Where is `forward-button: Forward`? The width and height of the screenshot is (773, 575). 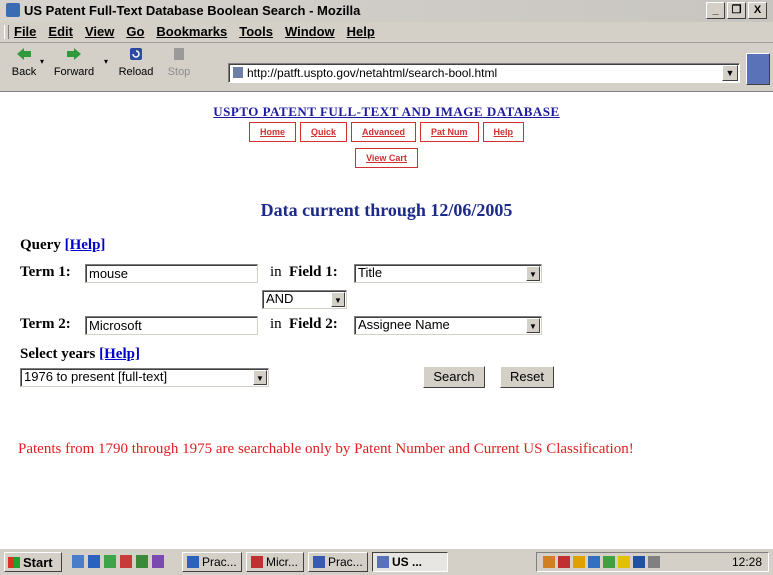
forward-button: Forward is located at coordinates (74, 62).